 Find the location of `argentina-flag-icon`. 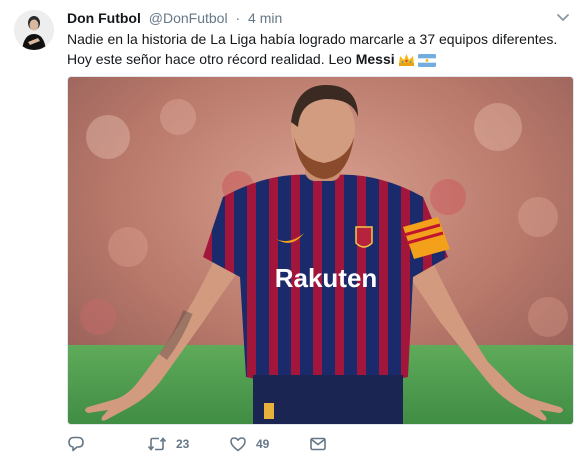

argentina-flag-icon is located at coordinates (426, 62).